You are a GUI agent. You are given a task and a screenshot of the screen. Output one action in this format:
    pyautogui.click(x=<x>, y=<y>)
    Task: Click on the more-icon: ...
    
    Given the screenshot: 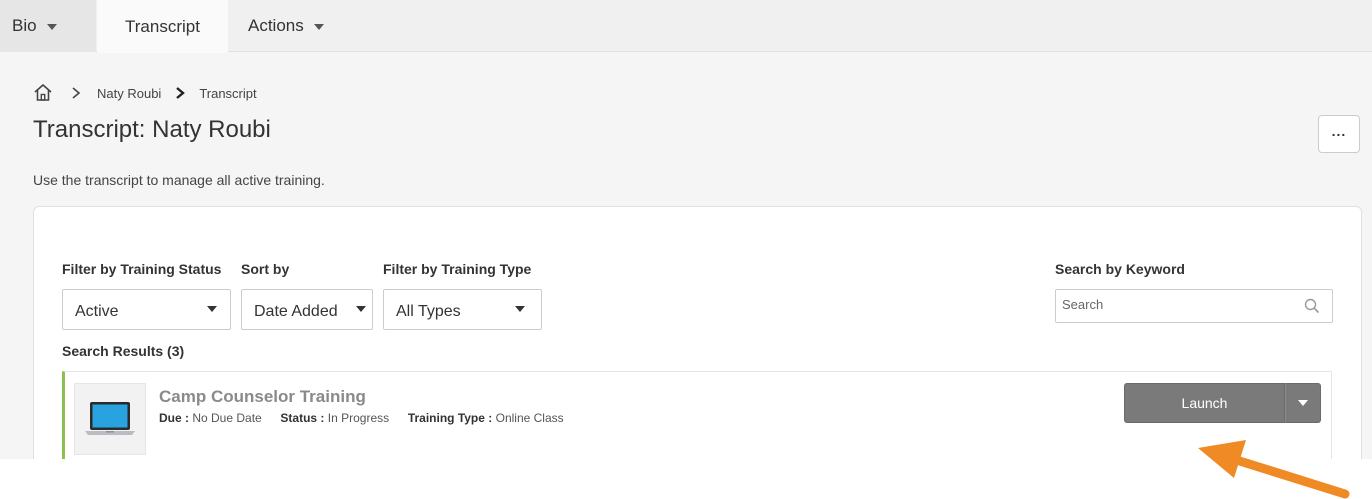 What is the action you would take?
    pyautogui.click(x=1339, y=131)
    